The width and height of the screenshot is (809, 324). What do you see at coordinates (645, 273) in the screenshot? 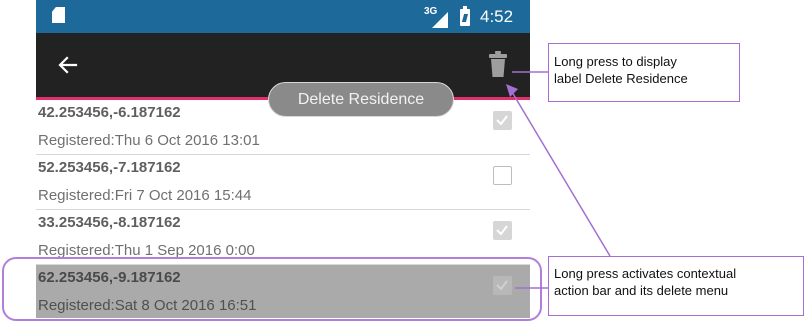
I see `annotation-text: Long press activates contextual` at bounding box center [645, 273].